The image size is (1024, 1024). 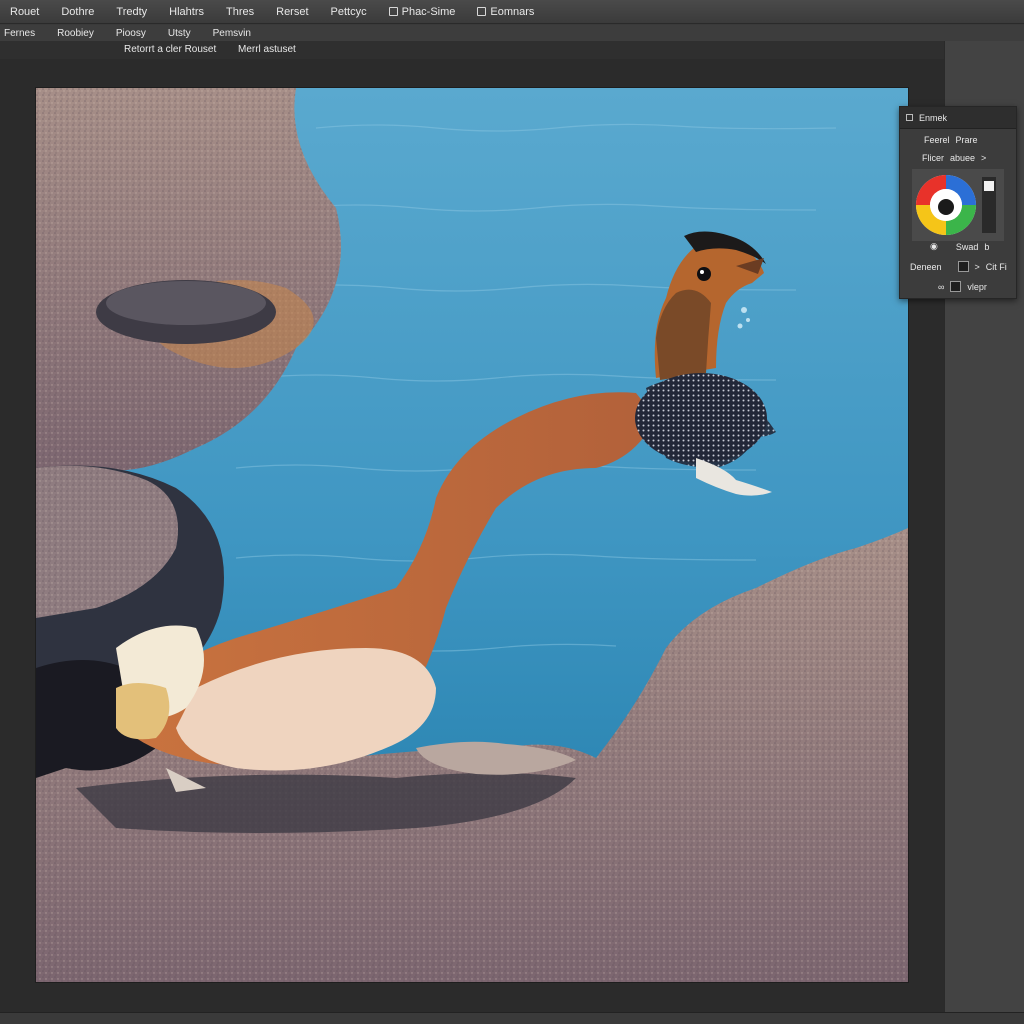 I want to click on menu-item-label: Hlahtrs, so click(x=186, y=11).